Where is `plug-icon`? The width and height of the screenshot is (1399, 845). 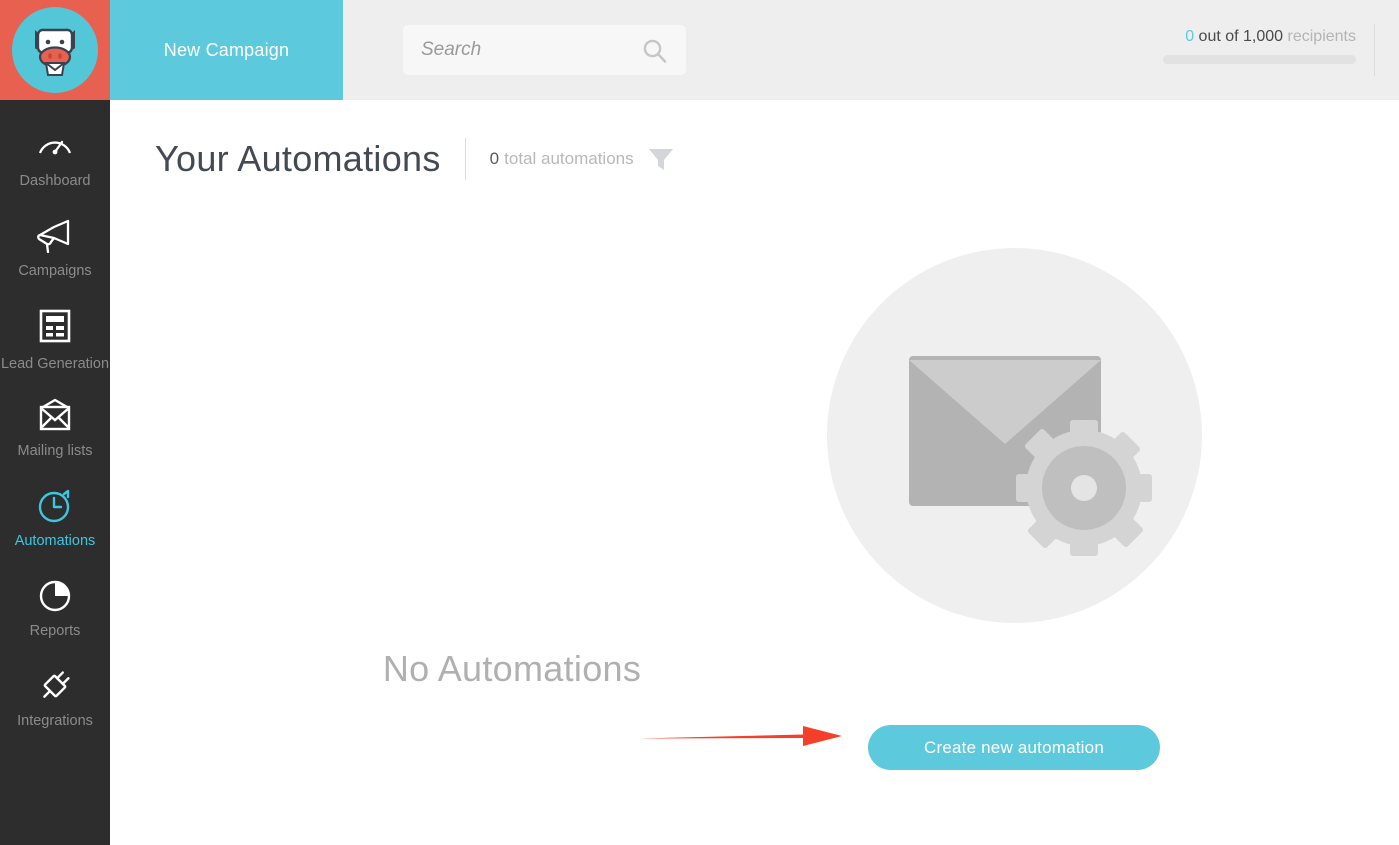 plug-icon is located at coordinates (55, 686).